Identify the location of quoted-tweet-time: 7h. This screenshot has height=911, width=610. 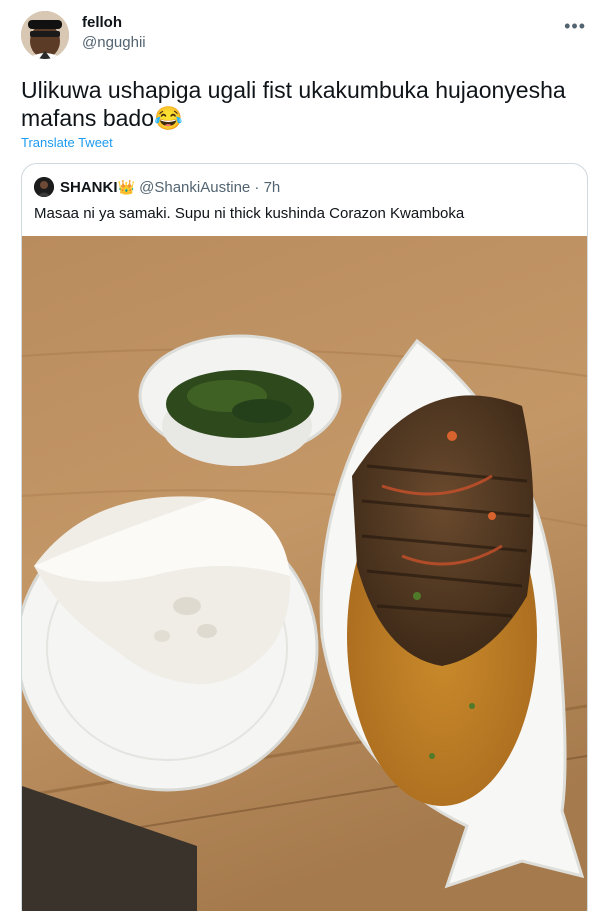
(272, 187).